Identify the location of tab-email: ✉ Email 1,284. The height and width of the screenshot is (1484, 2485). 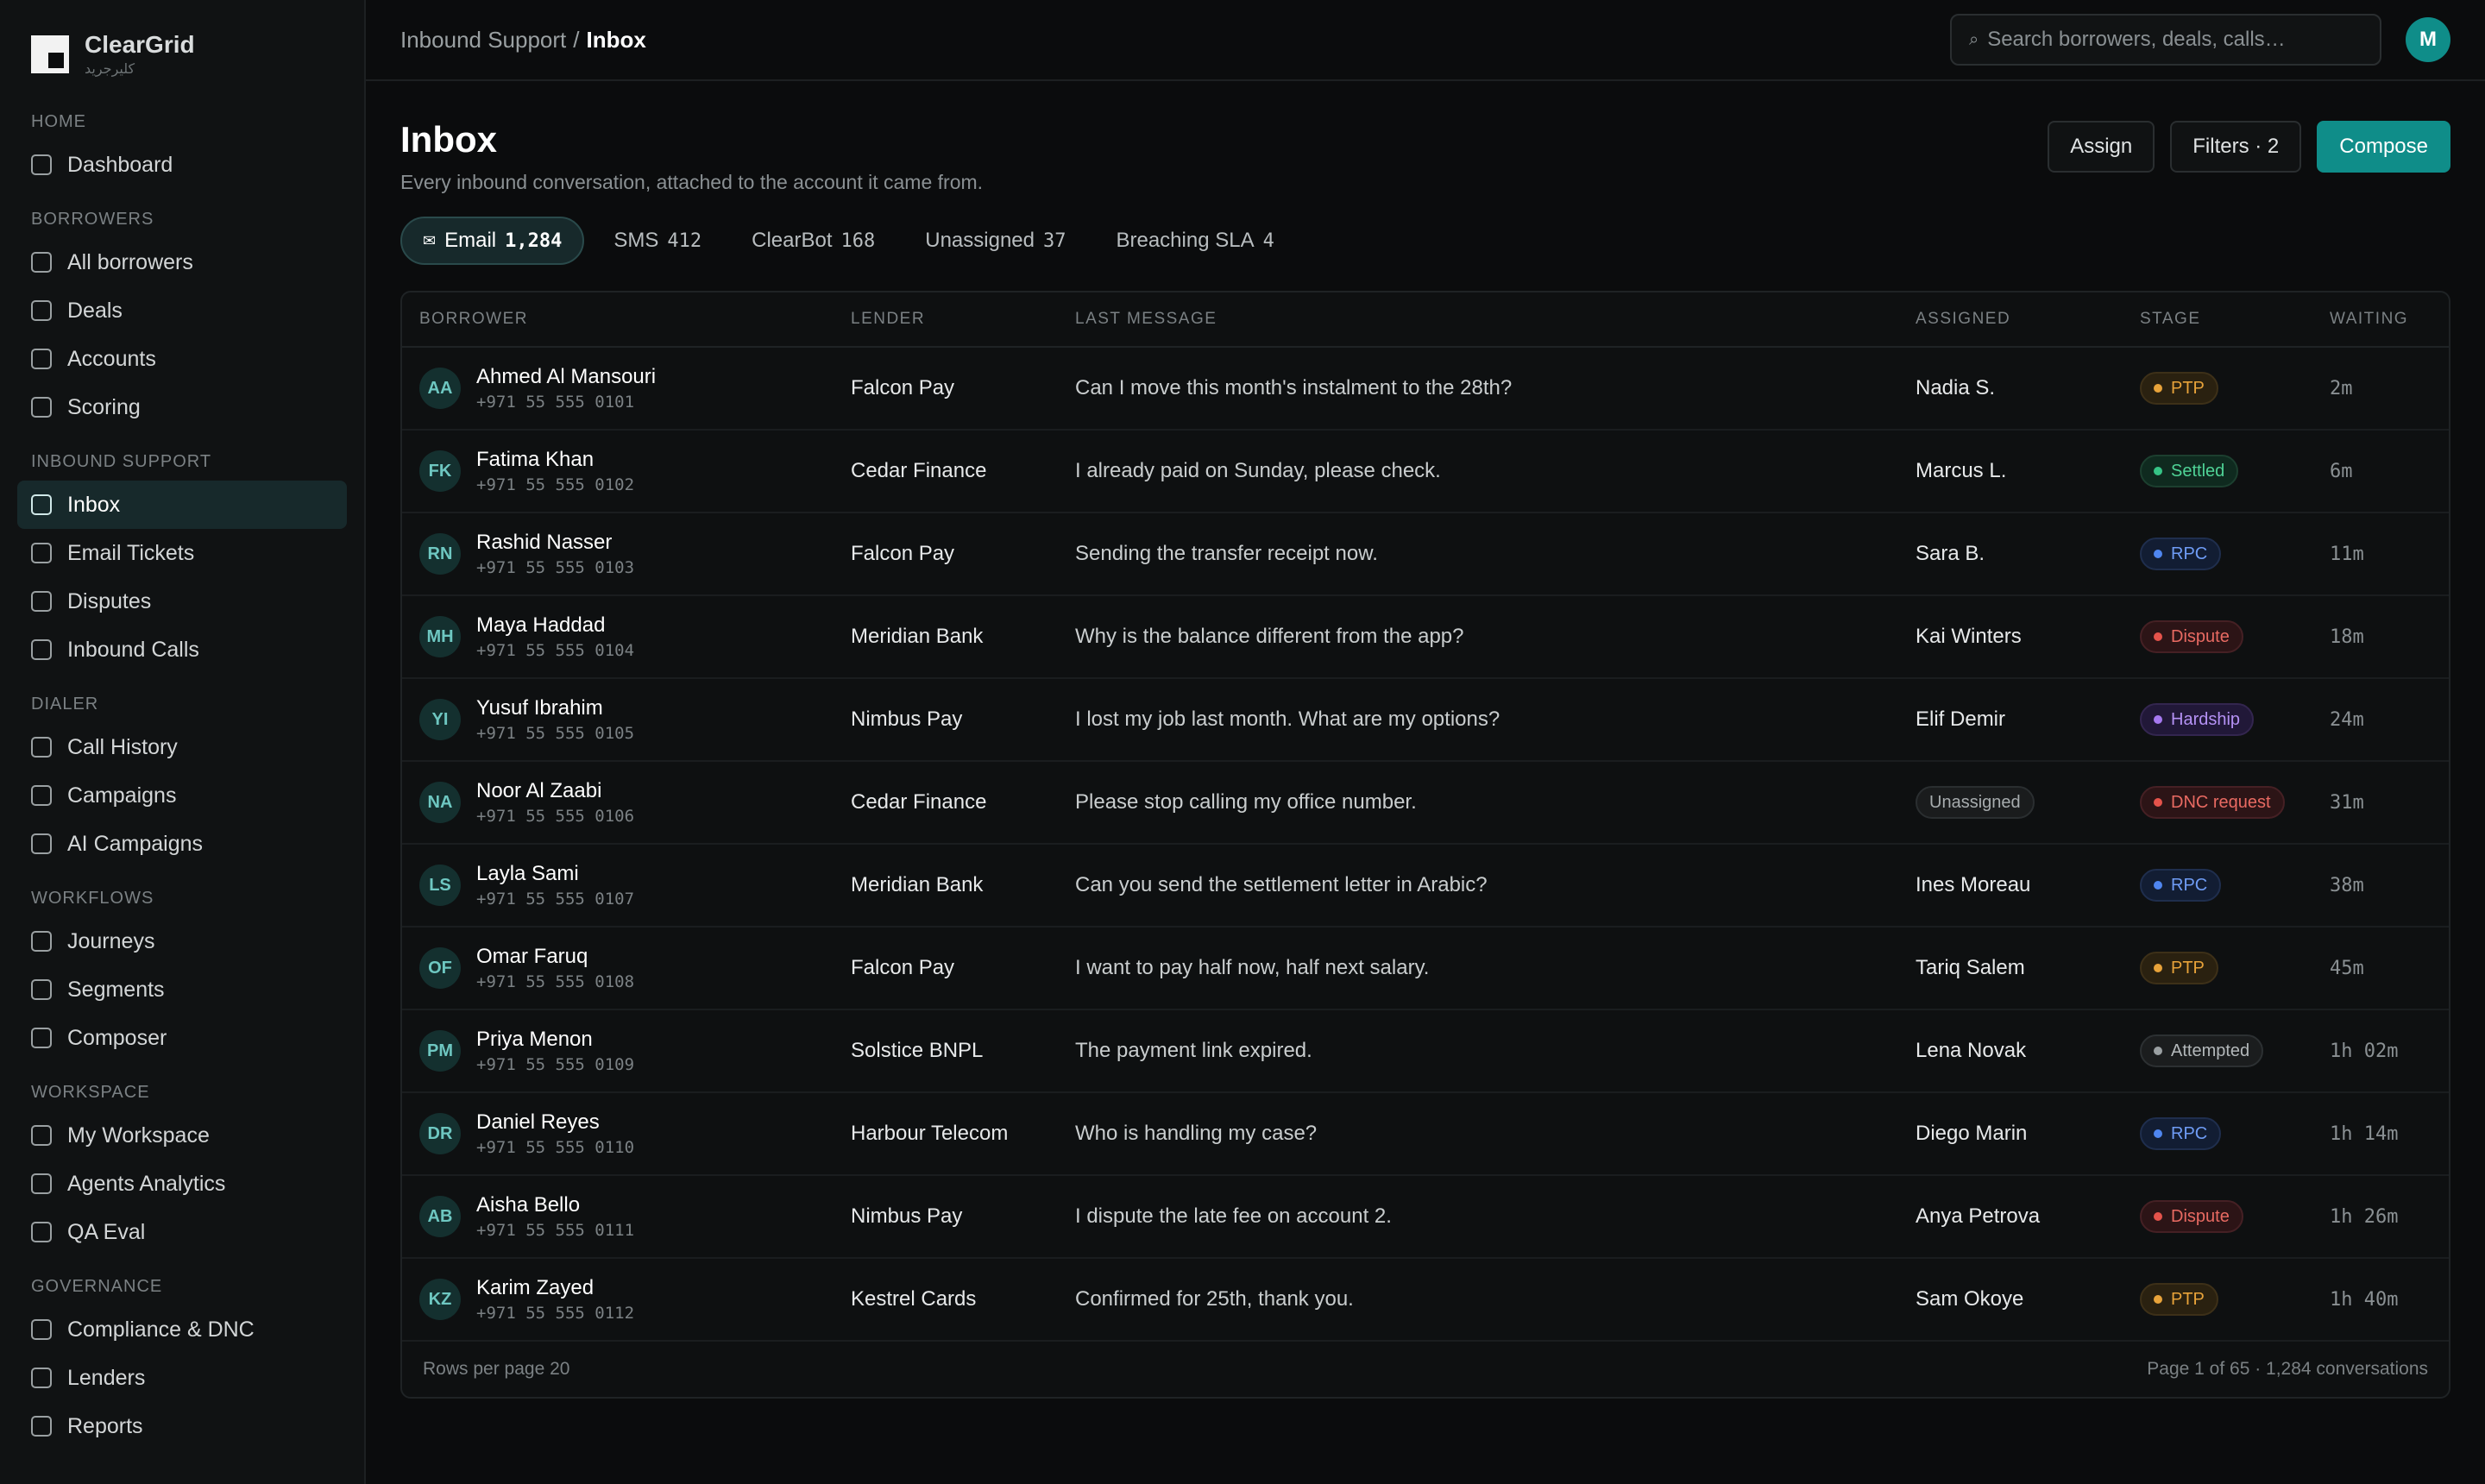
(493, 241).